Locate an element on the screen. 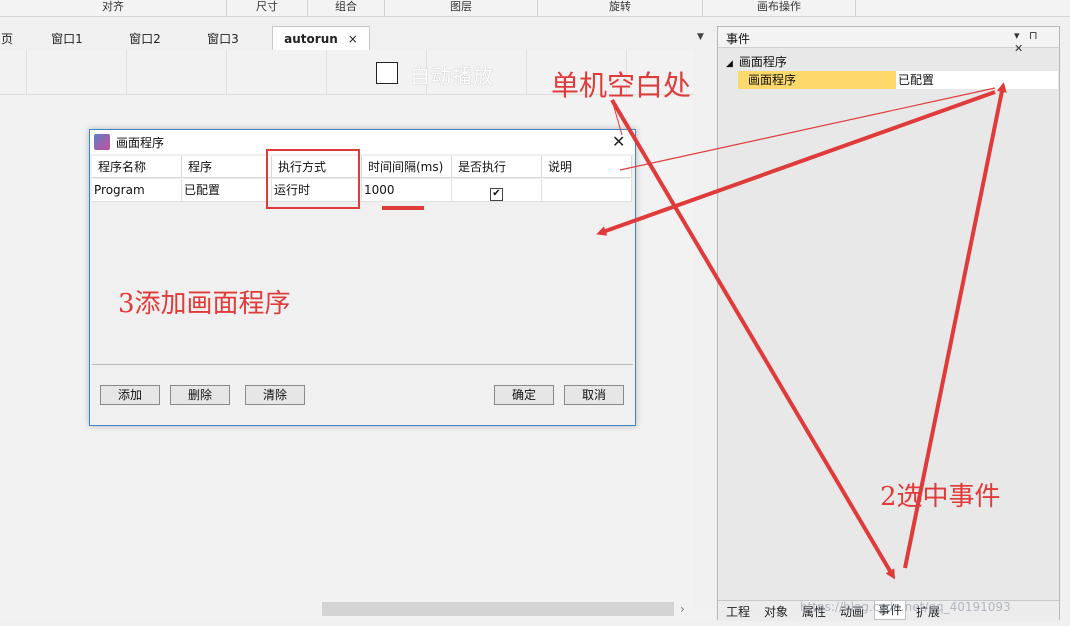 Image resolution: width=1070 pixels, height=626 pixels. close-icon: ✕ is located at coordinates (618, 141).